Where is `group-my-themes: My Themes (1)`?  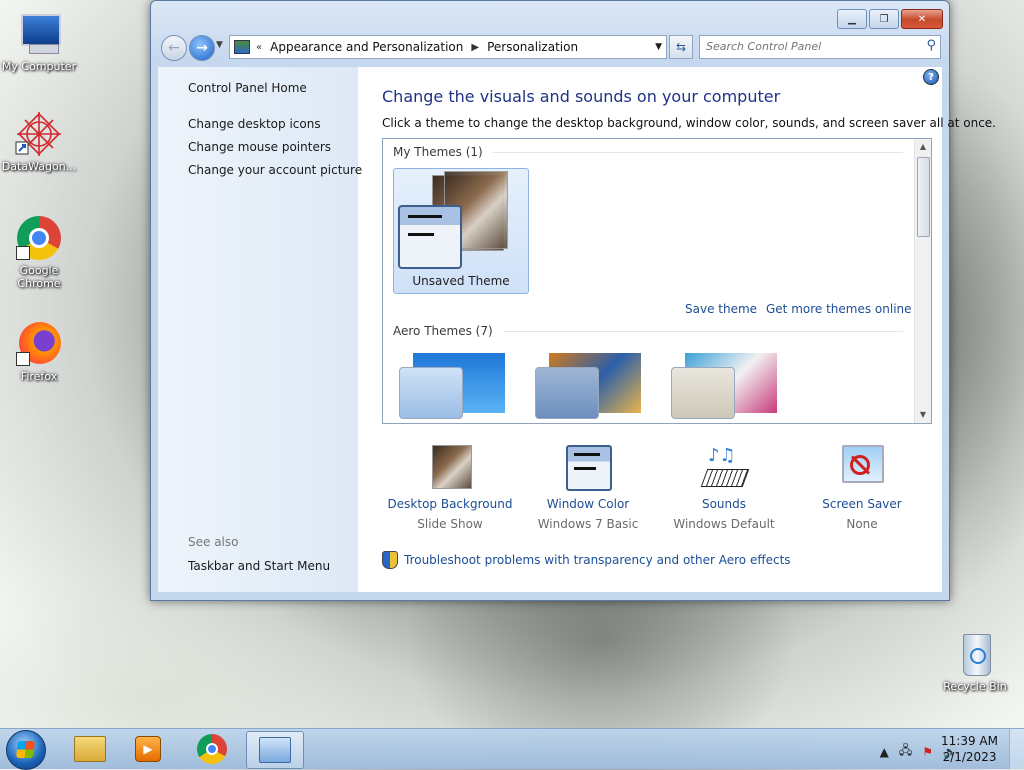
group-my-themes: My Themes (1) is located at coordinates (648, 152).